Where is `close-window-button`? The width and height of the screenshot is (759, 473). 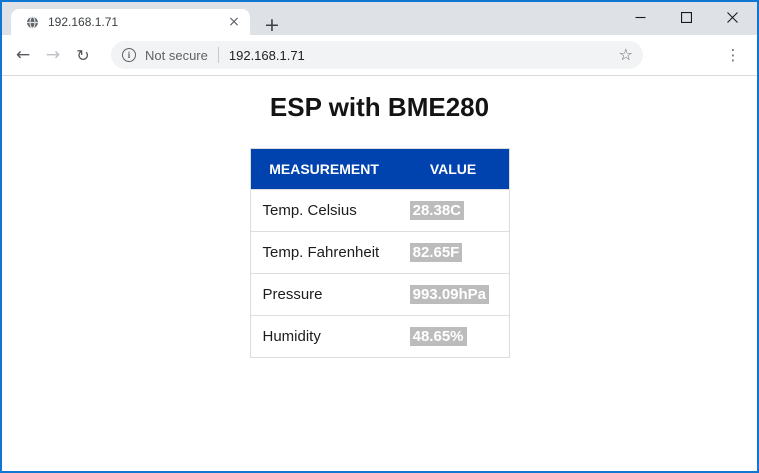
close-window-button is located at coordinates (732, 17).